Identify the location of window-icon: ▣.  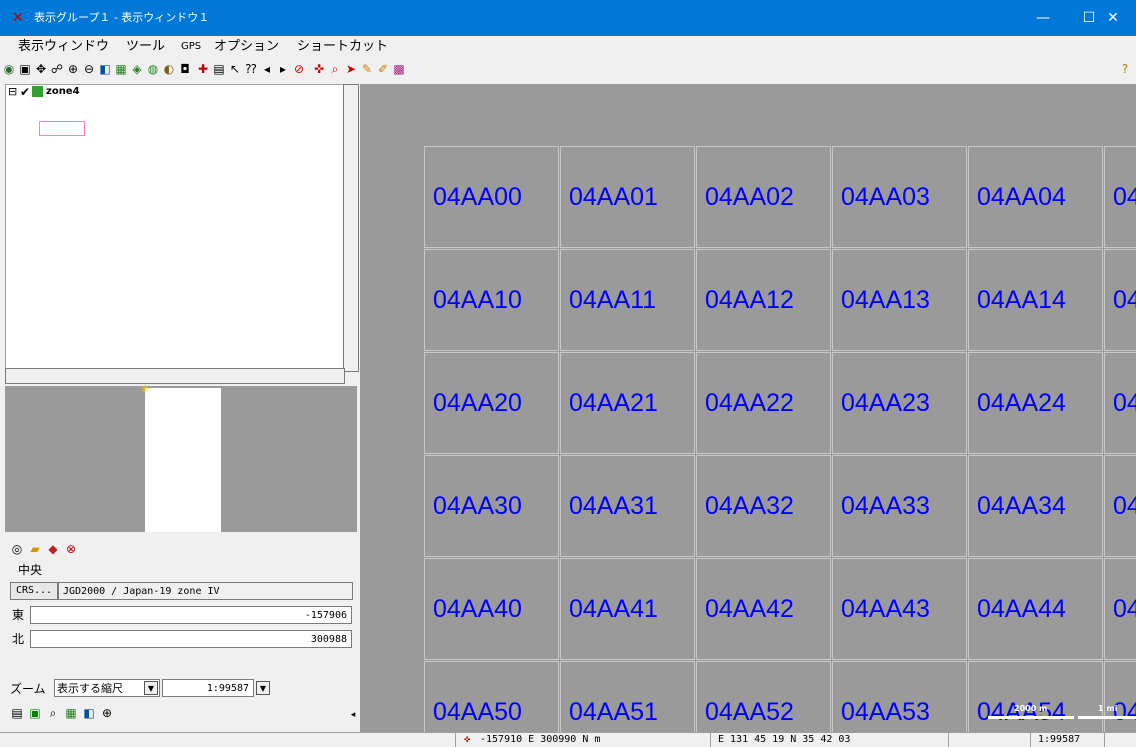
(35, 713).